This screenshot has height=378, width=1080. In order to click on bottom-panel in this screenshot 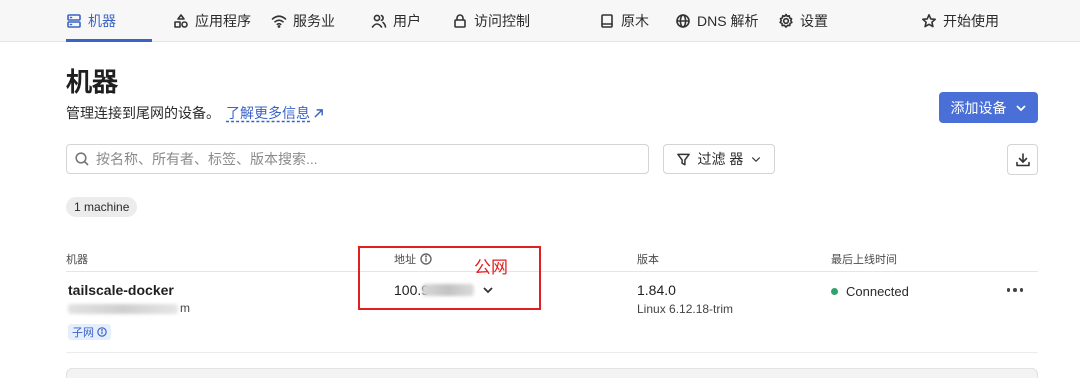, I will do `click(552, 373)`.